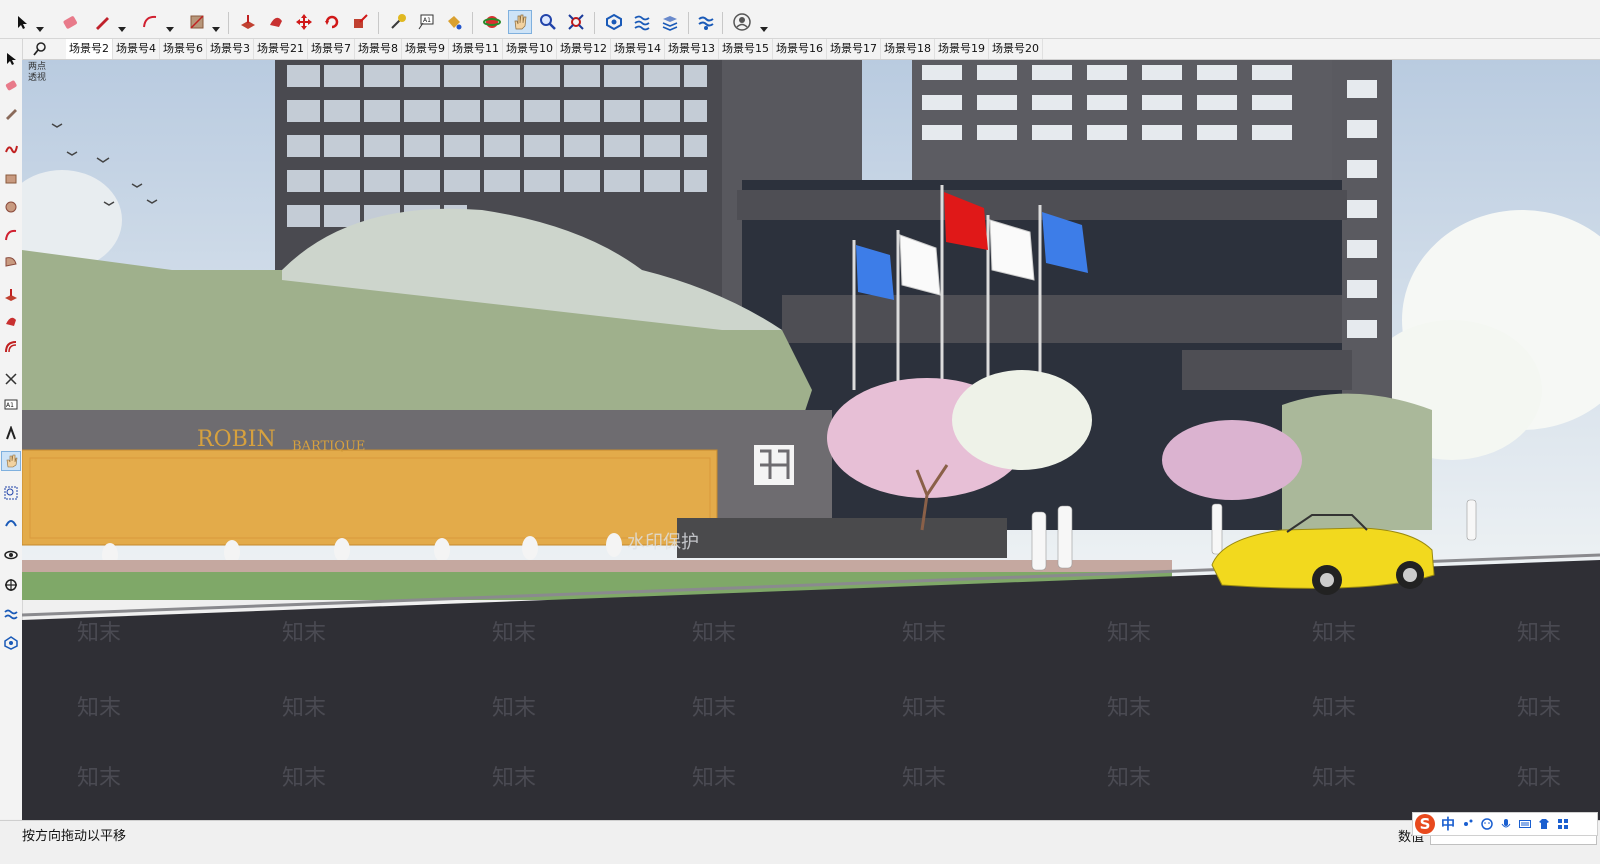 This screenshot has height=864, width=1600. What do you see at coordinates (11, 493) in the screenshot?
I see `zoom-window-tool-icon` at bounding box center [11, 493].